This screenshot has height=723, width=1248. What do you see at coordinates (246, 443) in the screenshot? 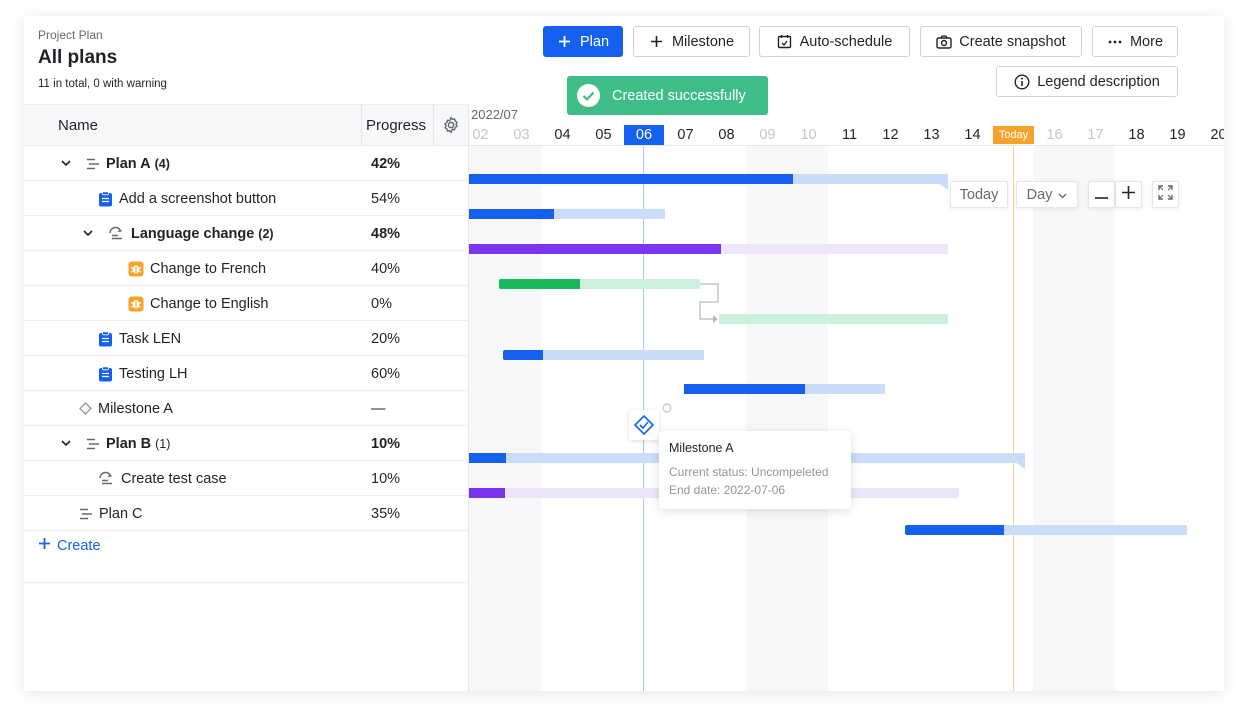
I see `table-row: Plan B (1) 10%` at bounding box center [246, 443].